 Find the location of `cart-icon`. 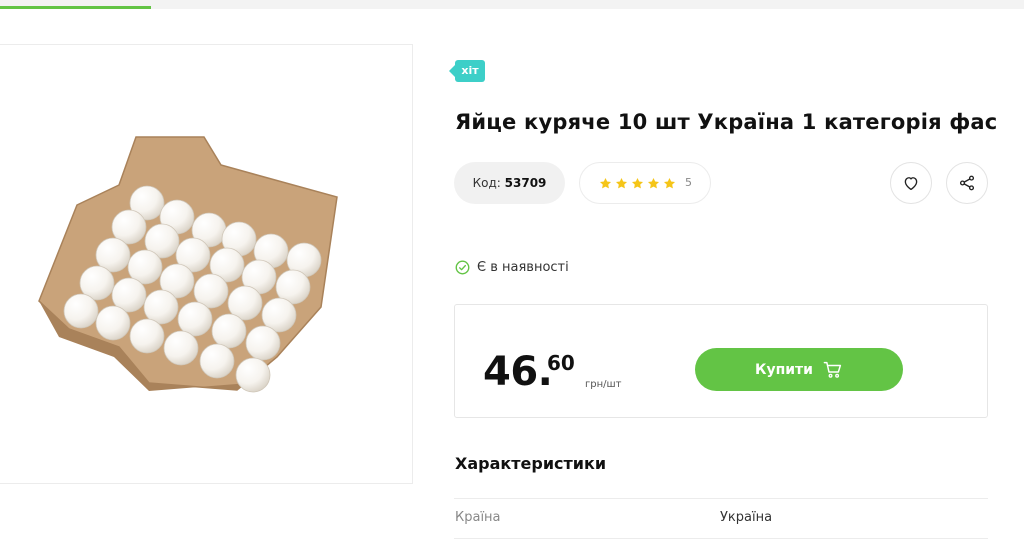

cart-icon is located at coordinates (832, 369).